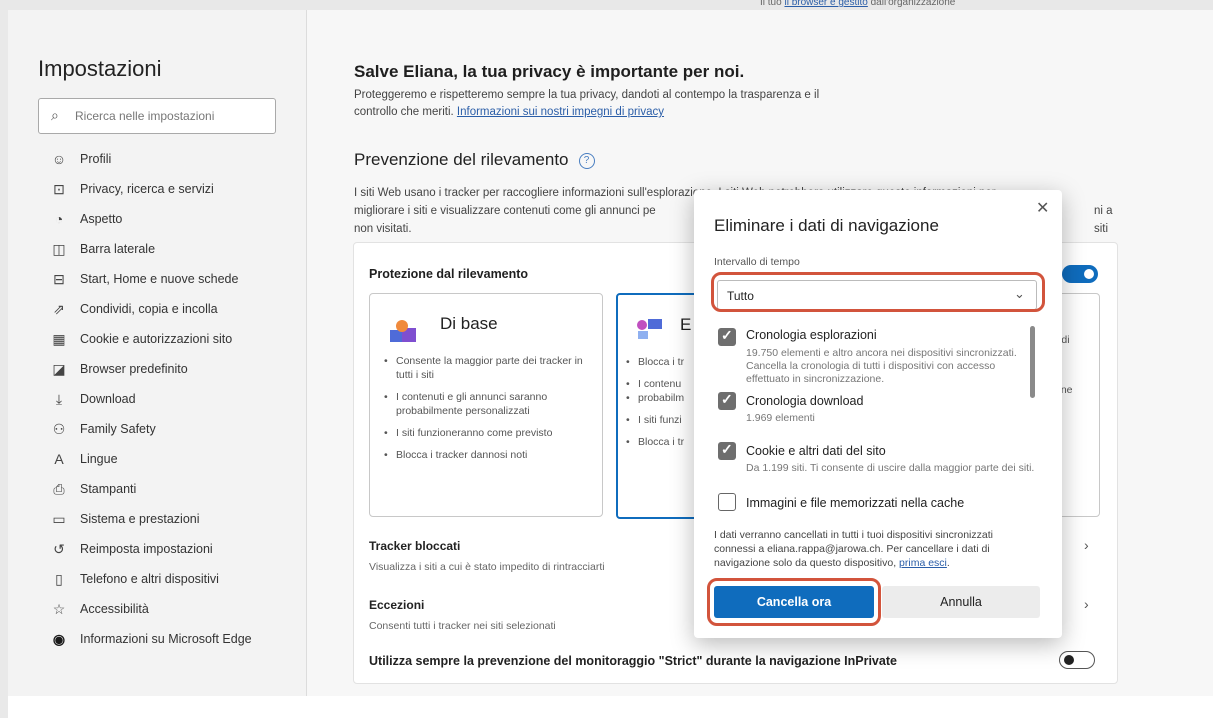 Image resolution: width=1213 pixels, height=718 pixels. I want to click on cookie-icon: ▦, so click(59, 338).